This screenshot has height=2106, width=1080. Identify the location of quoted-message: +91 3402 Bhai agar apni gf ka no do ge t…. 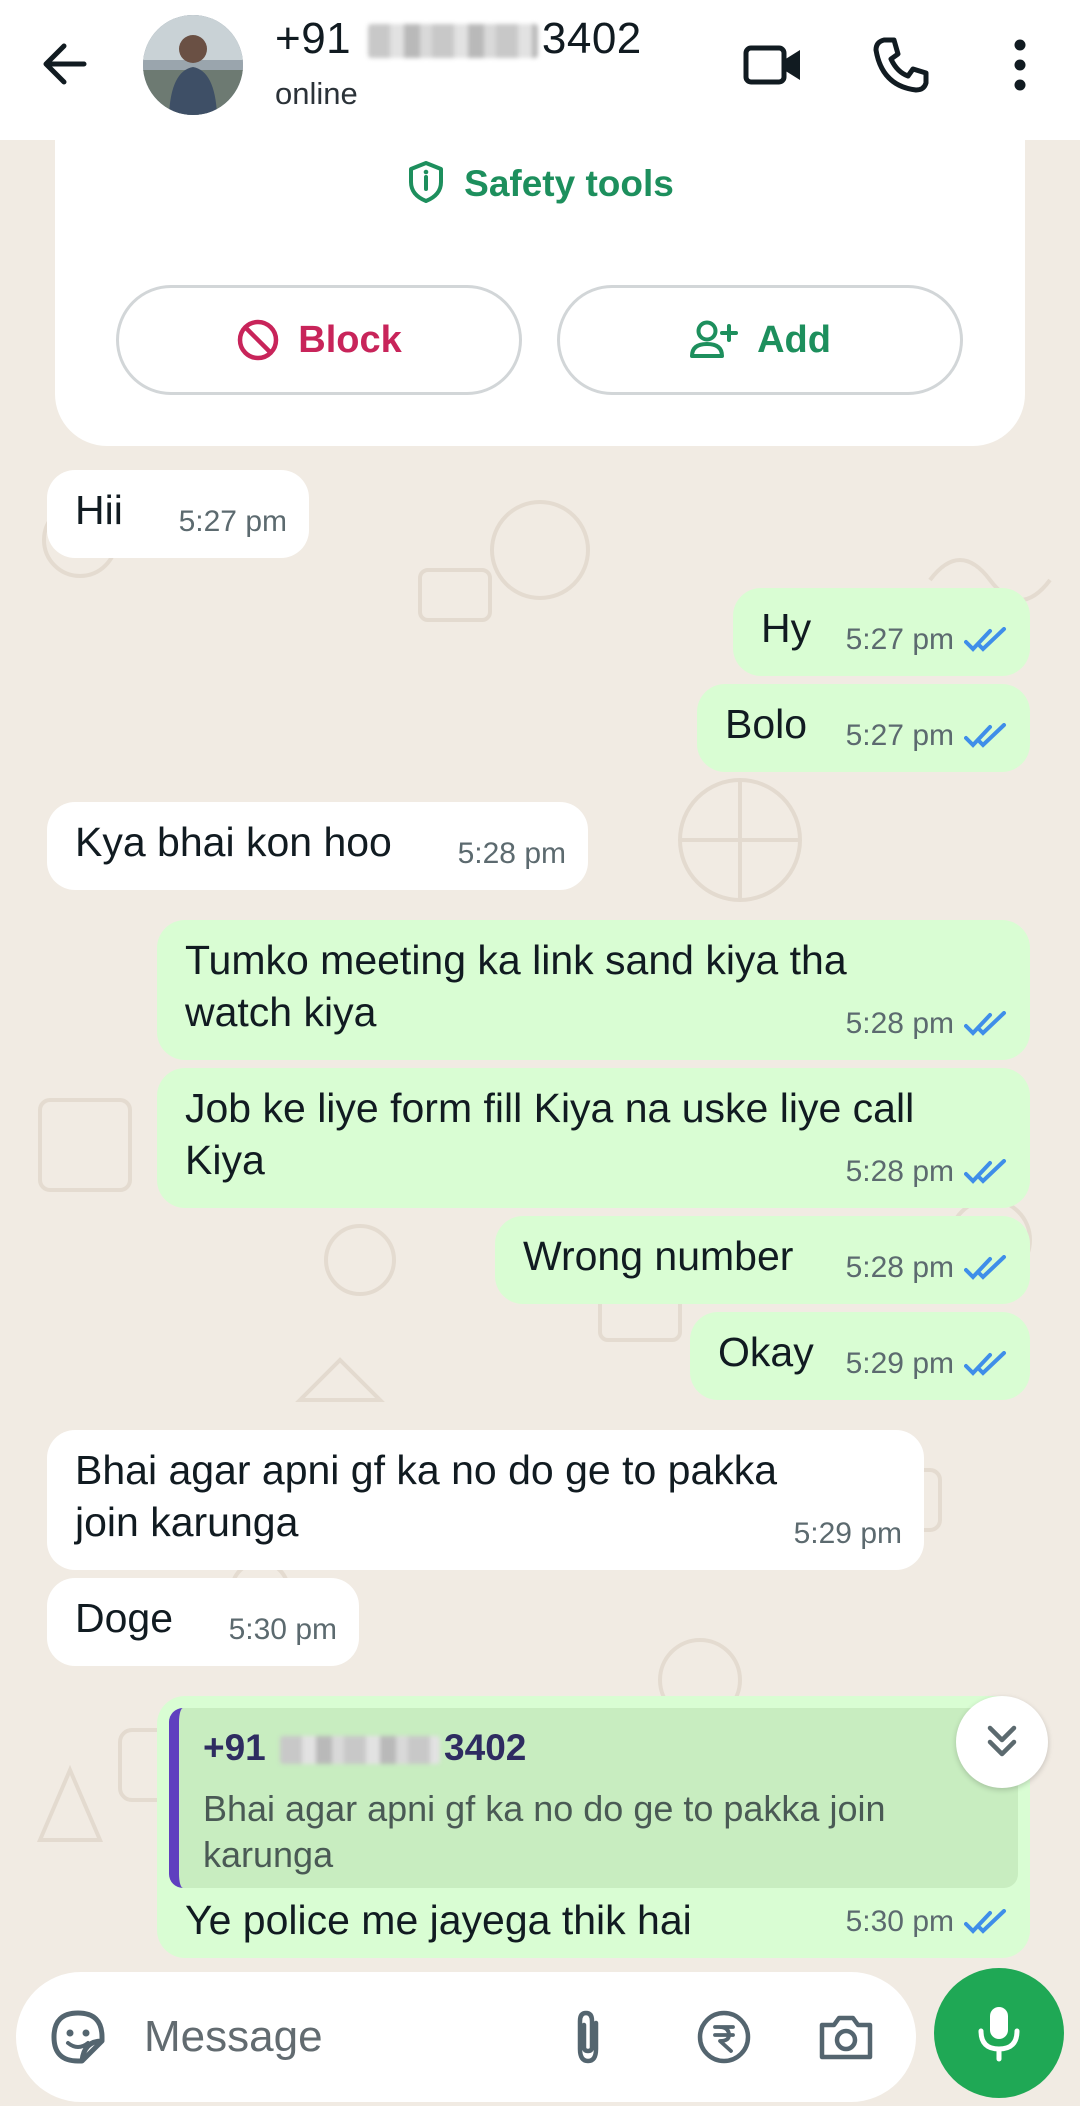
(593, 1798).